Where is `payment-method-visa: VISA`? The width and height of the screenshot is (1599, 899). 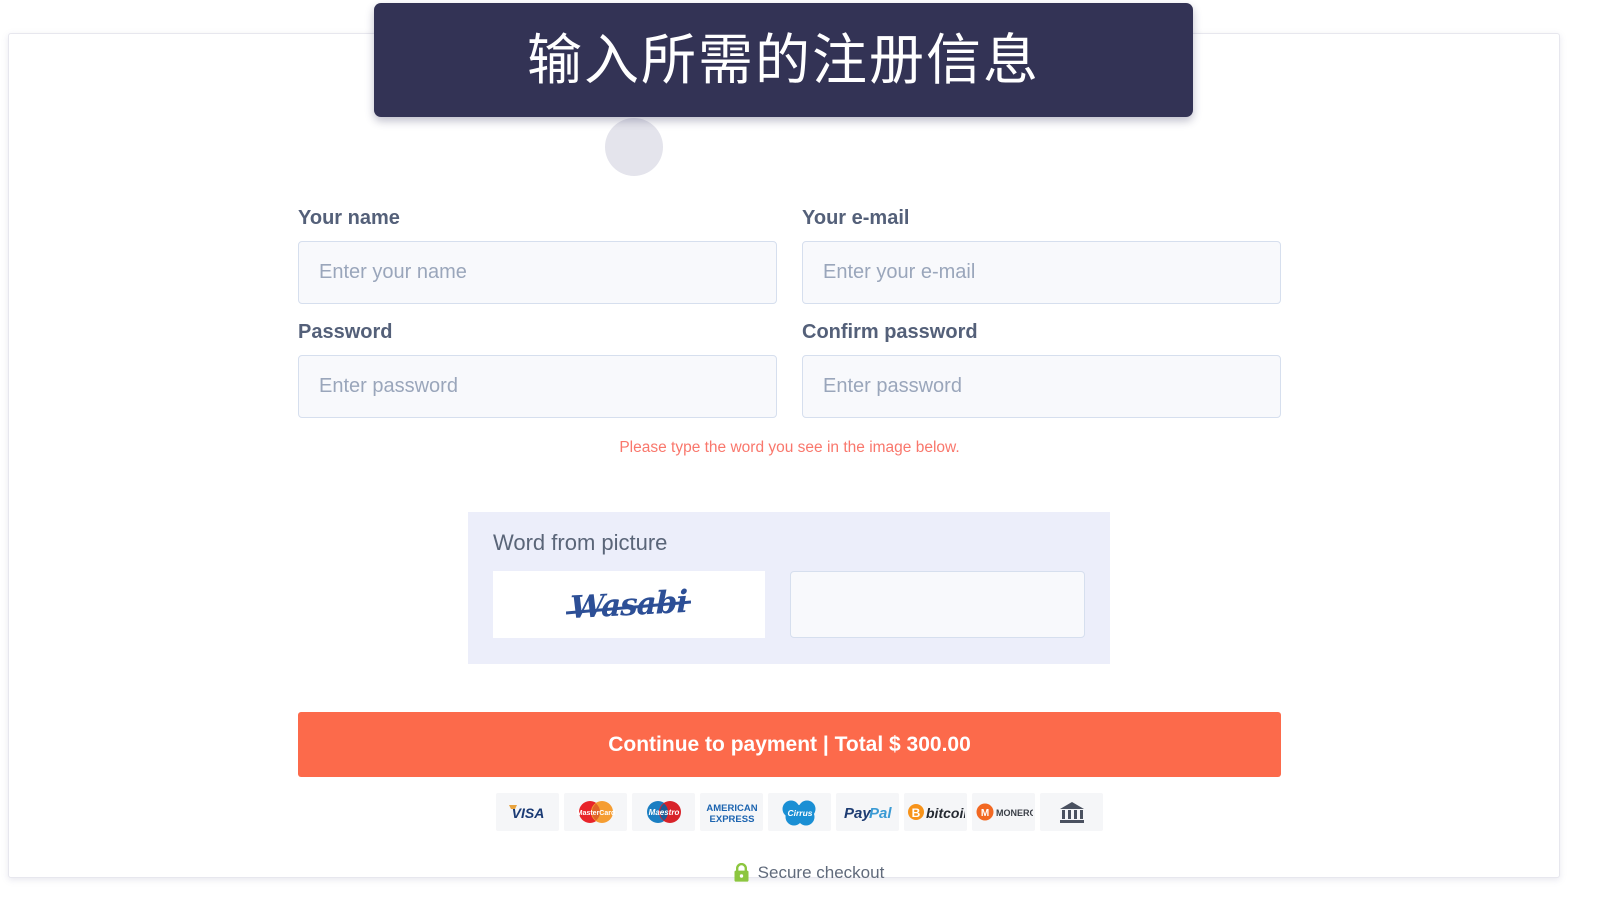 payment-method-visa: VISA is located at coordinates (527, 812).